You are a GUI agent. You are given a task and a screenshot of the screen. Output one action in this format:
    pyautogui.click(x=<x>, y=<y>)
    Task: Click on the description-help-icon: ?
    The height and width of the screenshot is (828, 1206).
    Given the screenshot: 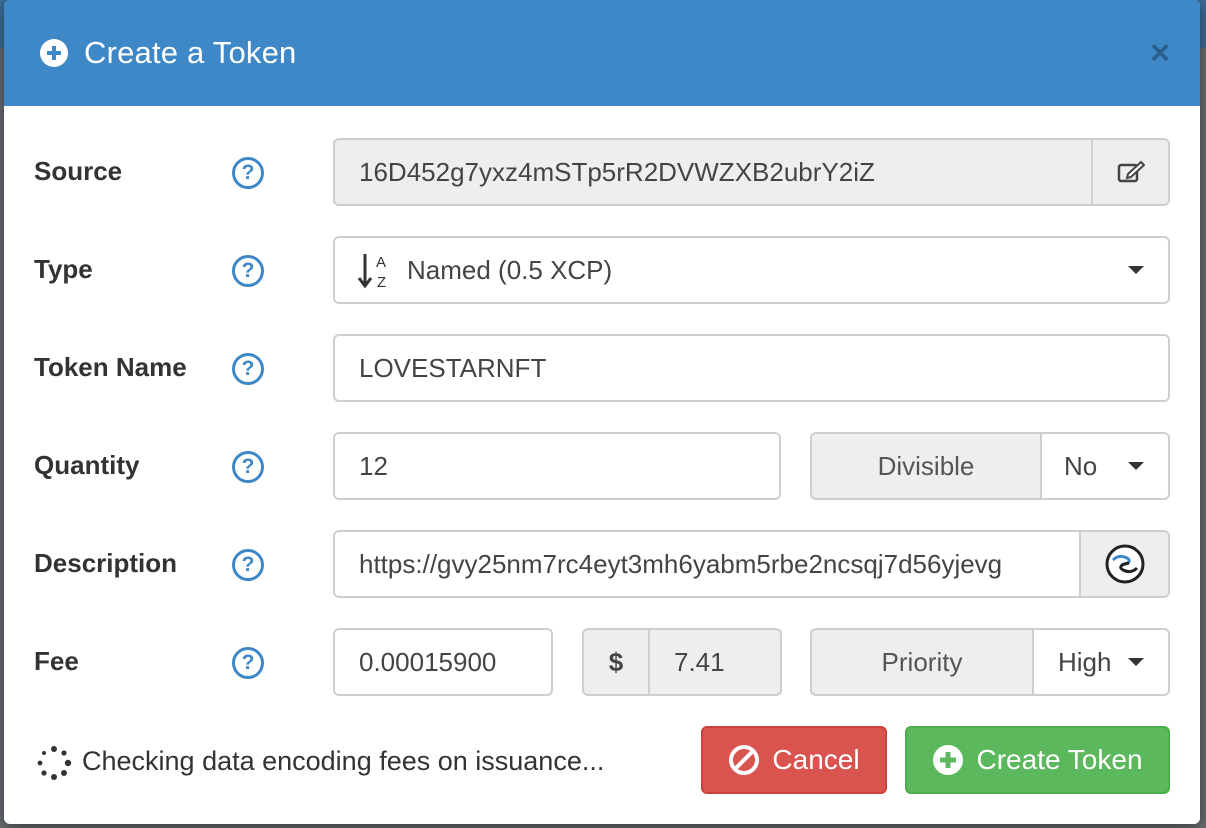 What is the action you would take?
    pyautogui.click(x=248, y=565)
    